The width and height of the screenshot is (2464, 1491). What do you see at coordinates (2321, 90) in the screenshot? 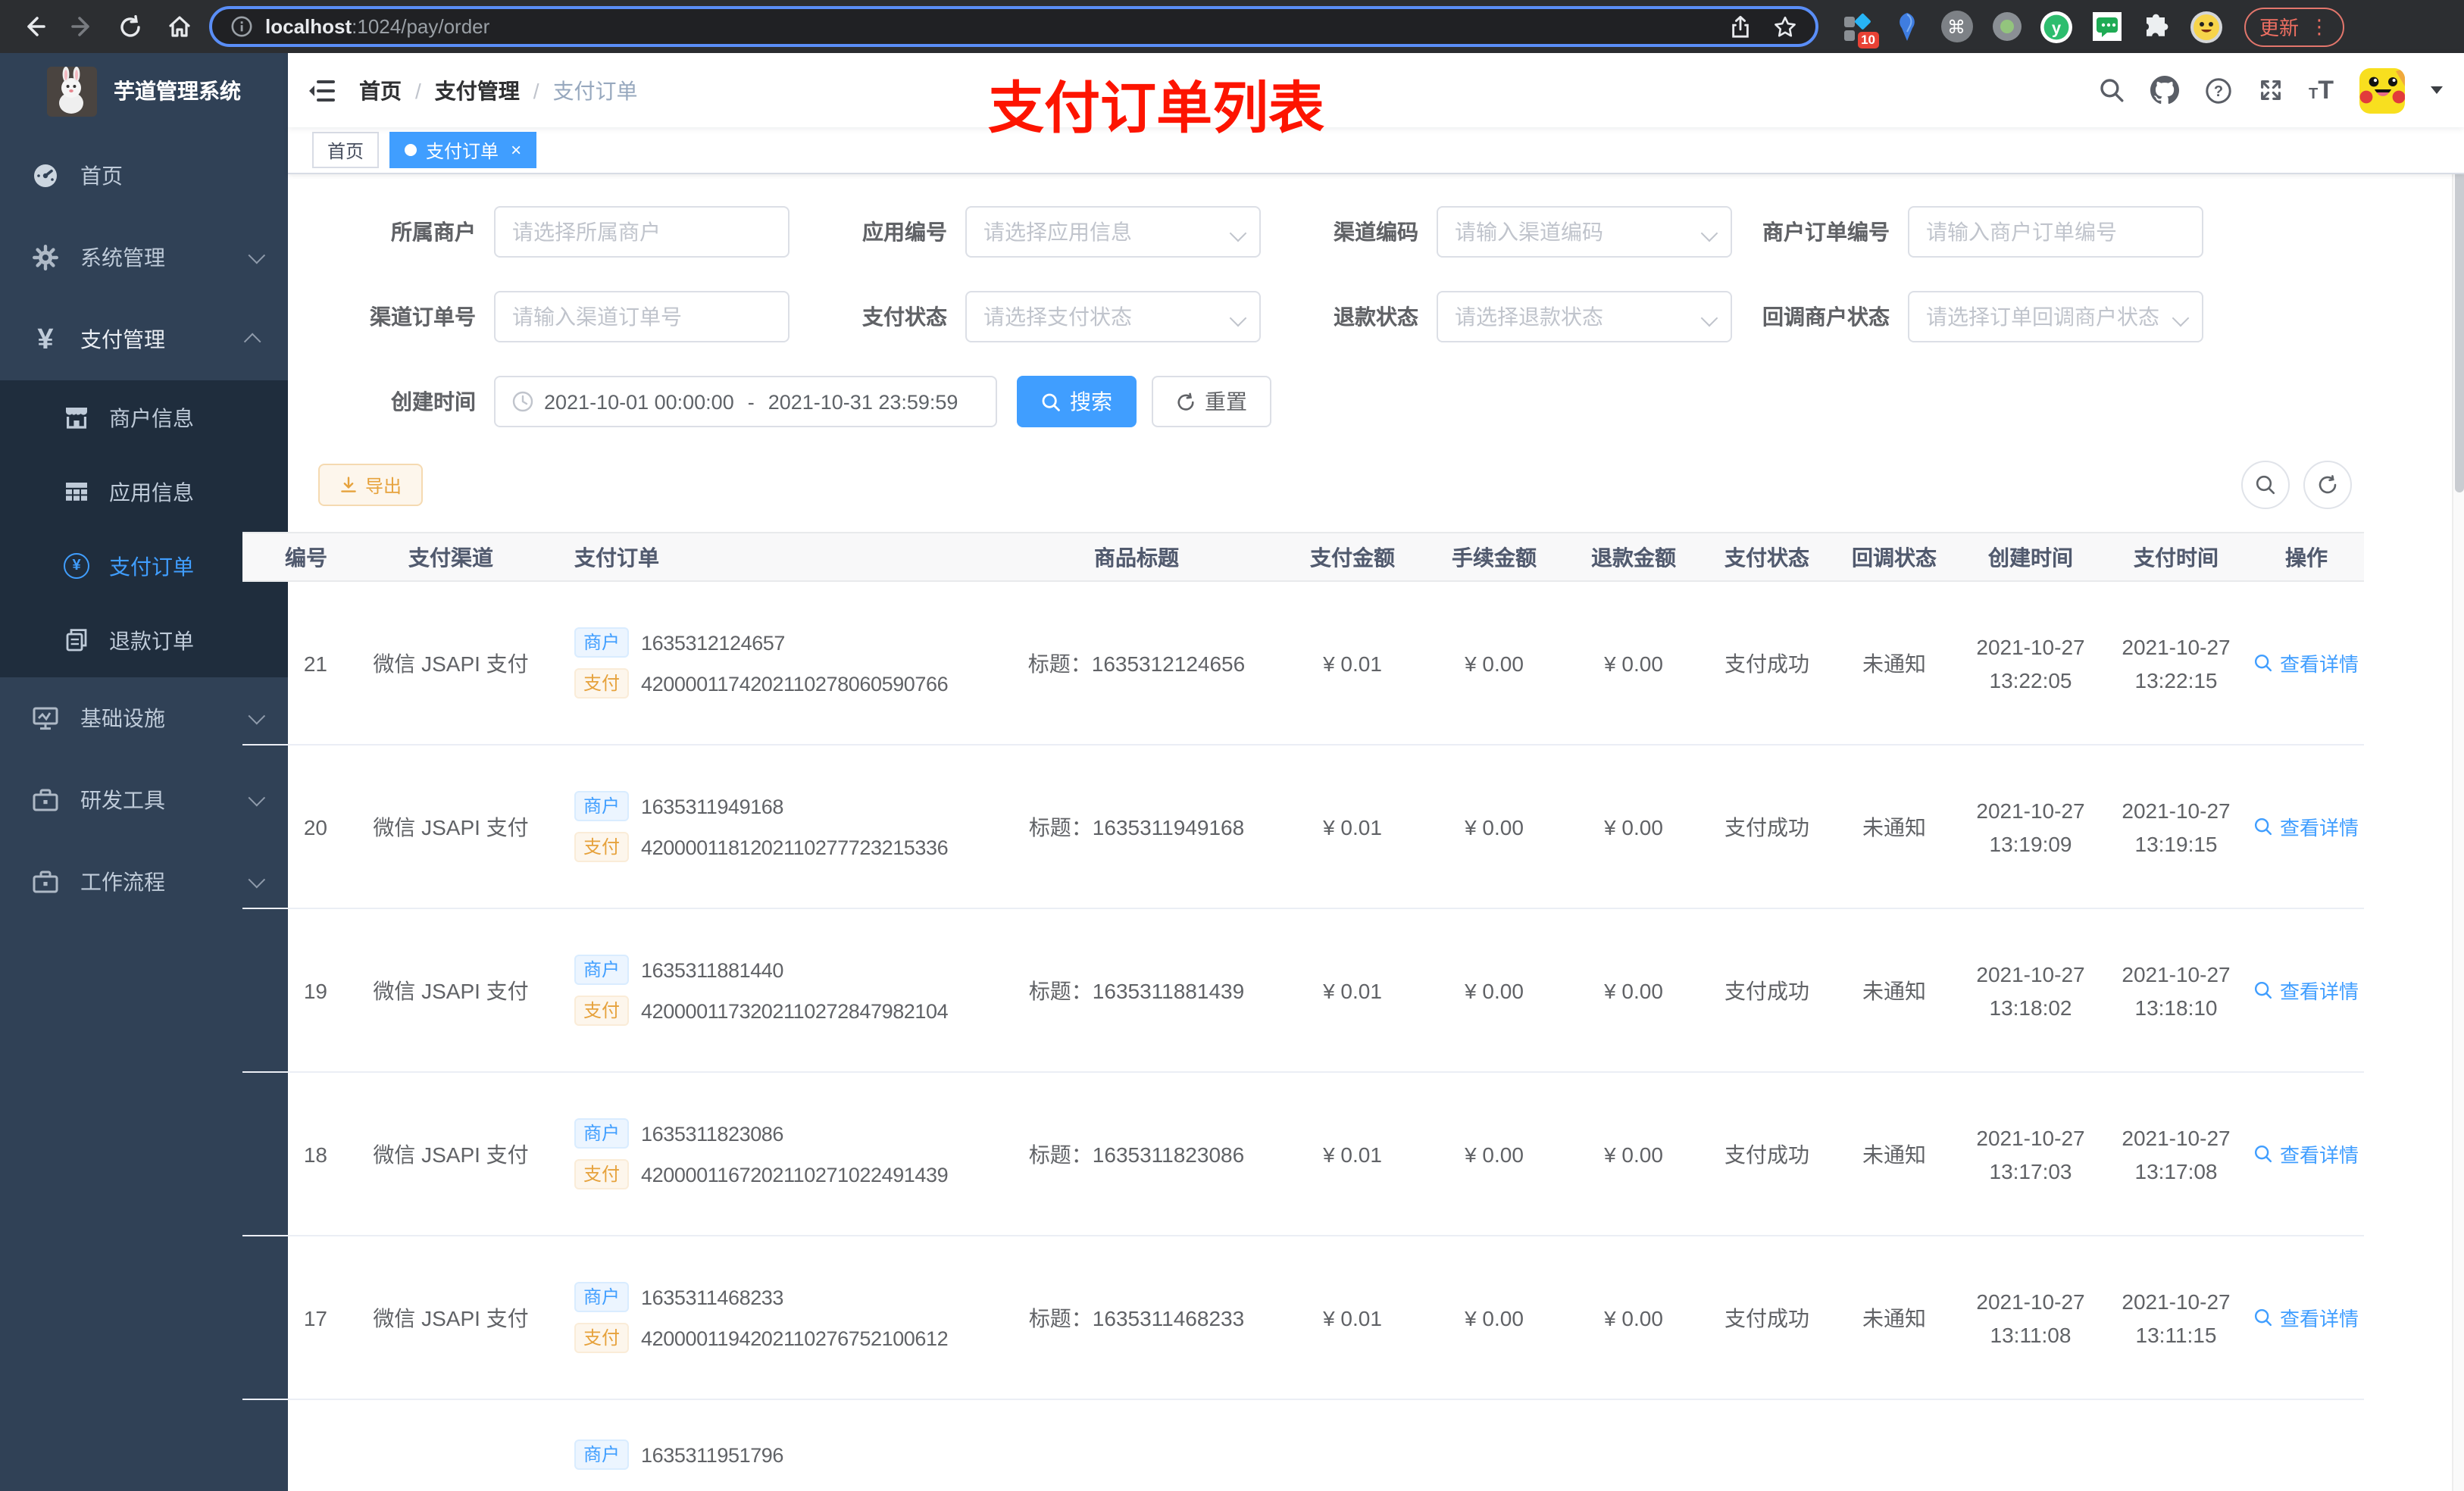
I see `font-size-icon: TT` at bounding box center [2321, 90].